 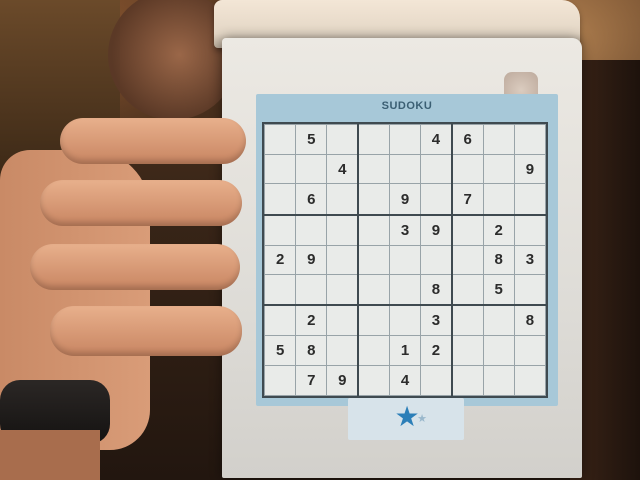 I want to click on finger-little, so click(x=146, y=331).